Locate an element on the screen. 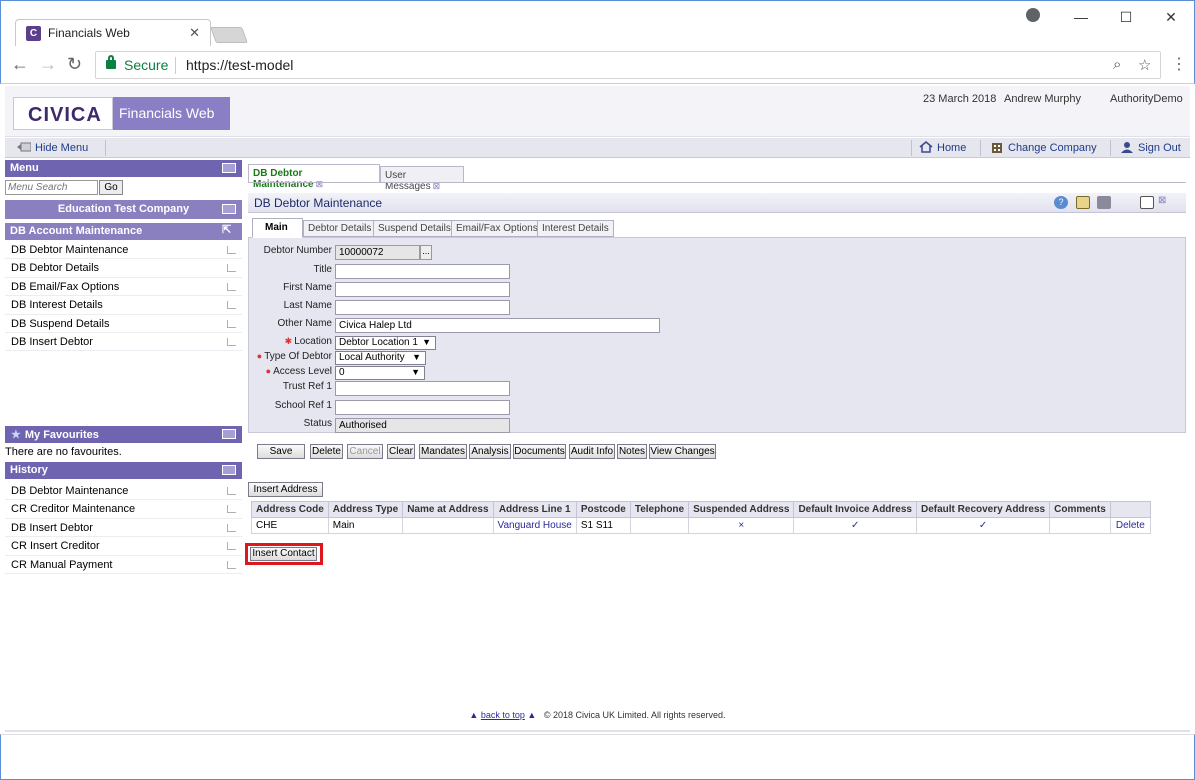  mandates-button: Mandates is located at coordinates (443, 451).